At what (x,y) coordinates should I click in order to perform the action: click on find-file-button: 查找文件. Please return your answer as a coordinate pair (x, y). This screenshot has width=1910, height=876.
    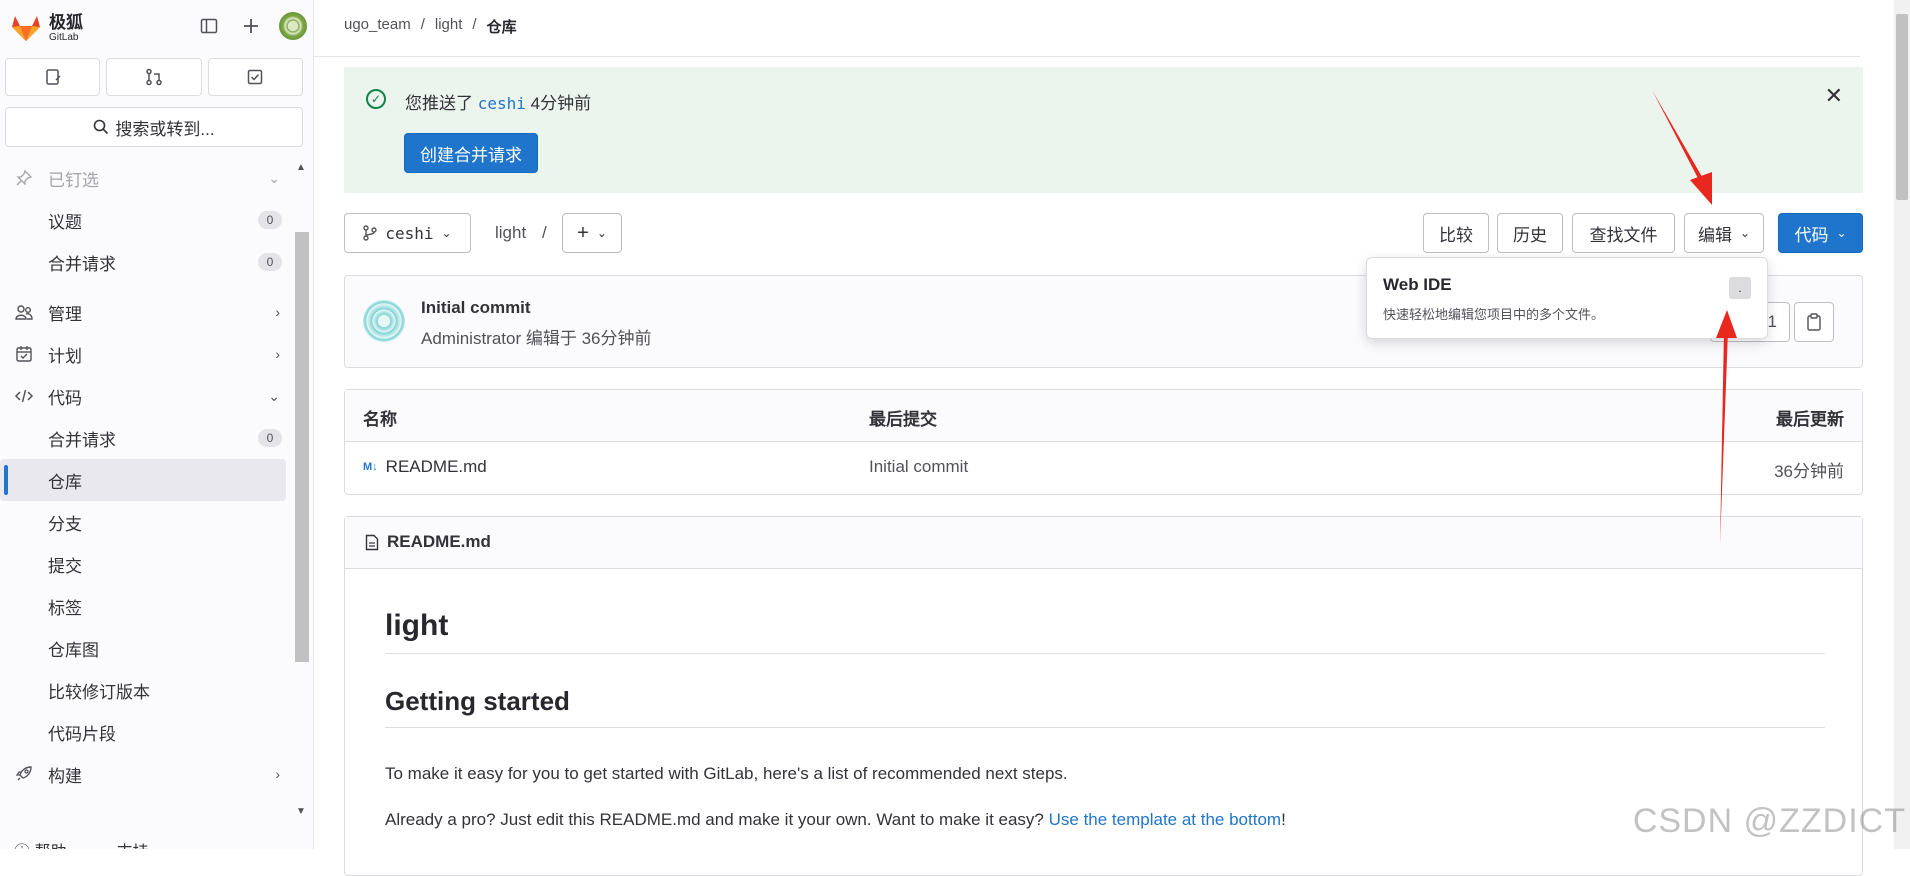
    Looking at the image, I should click on (1623, 233).